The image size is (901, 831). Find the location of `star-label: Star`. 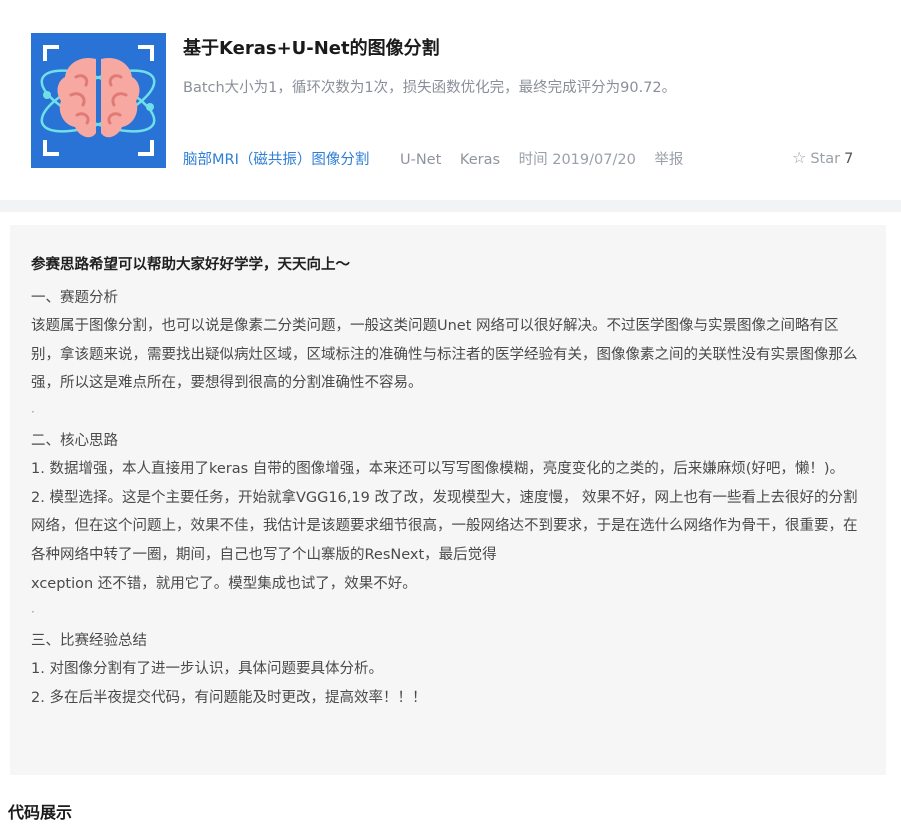

star-label: Star is located at coordinates (825, 159).